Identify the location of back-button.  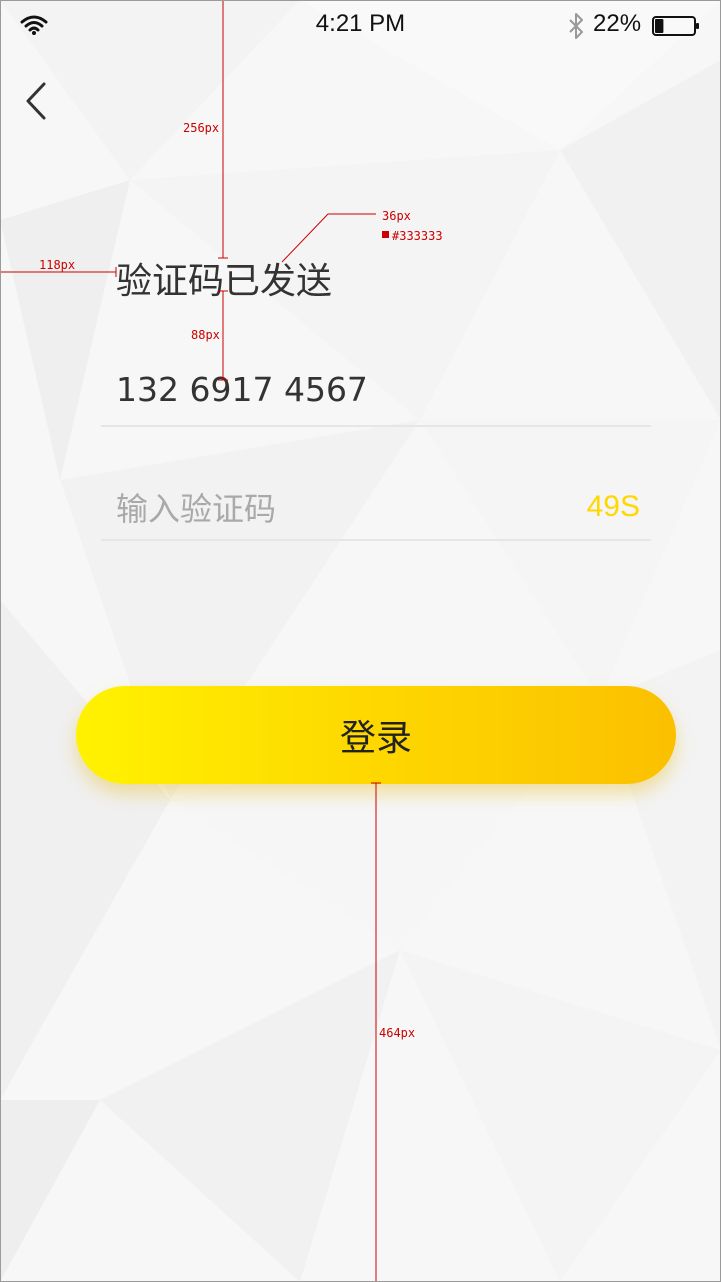
(36, 101).